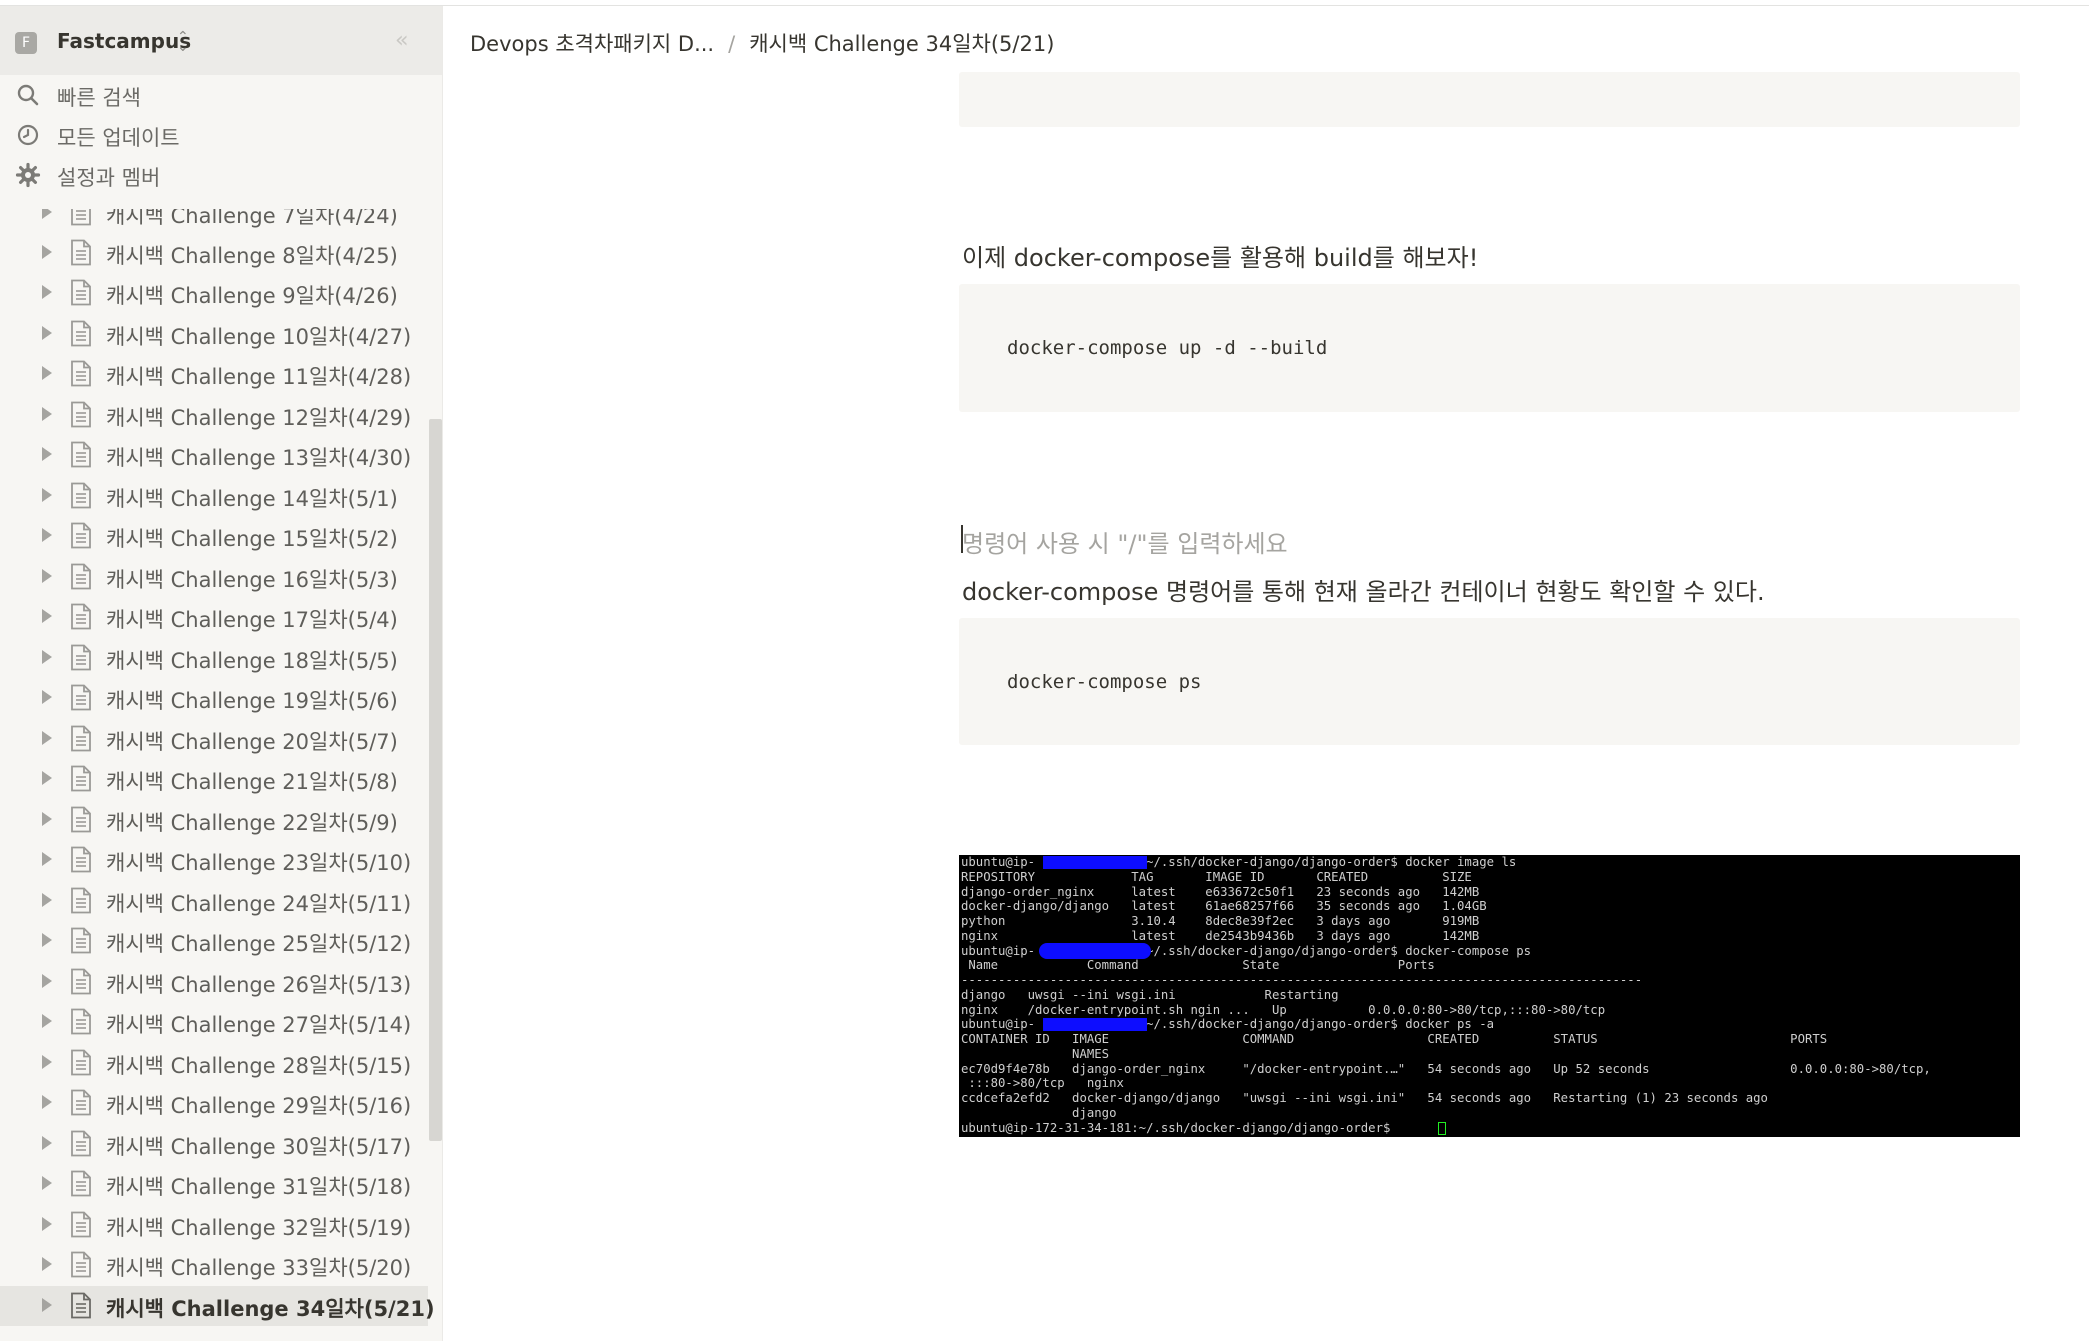 The width and height of the screenshot is (2089, 1341). I want to click on page-tree-item: 캐시백 Challenge 26일차(5/13), so click(214, 982).